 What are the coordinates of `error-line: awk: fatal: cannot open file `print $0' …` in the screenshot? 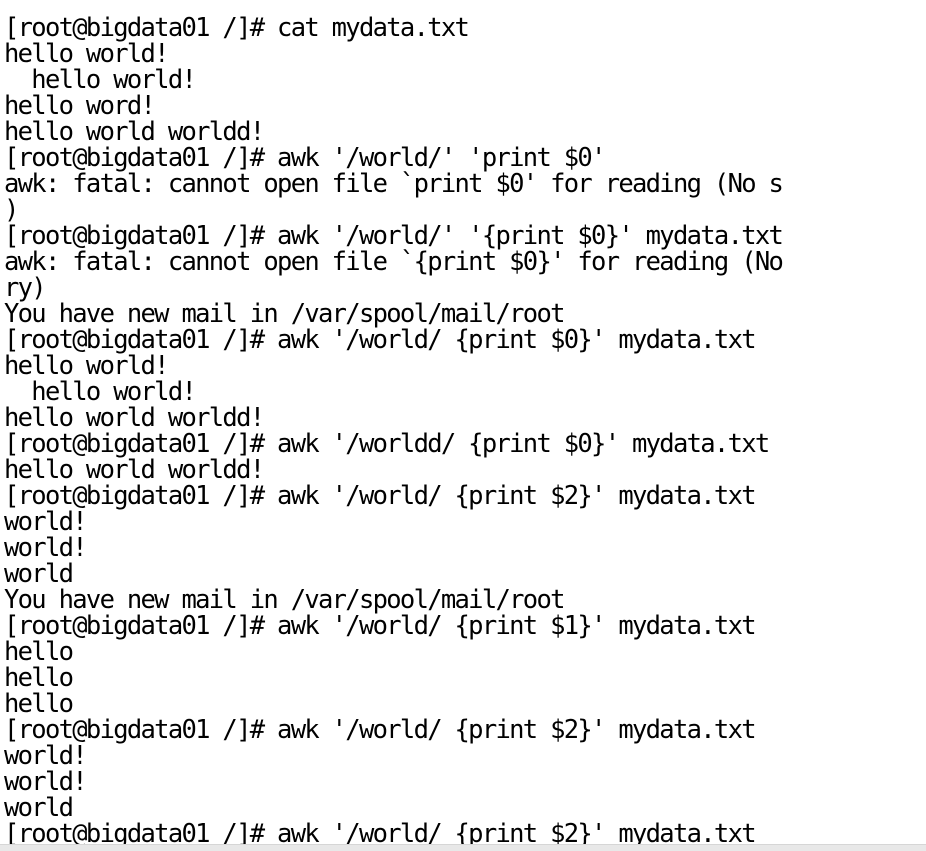 It's located at (394, 184).